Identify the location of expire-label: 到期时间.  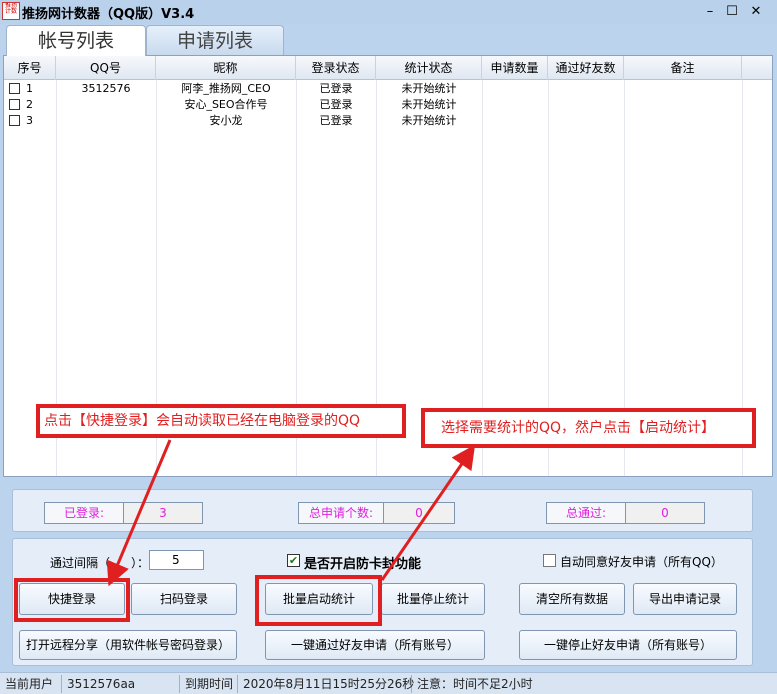
(210, 684).